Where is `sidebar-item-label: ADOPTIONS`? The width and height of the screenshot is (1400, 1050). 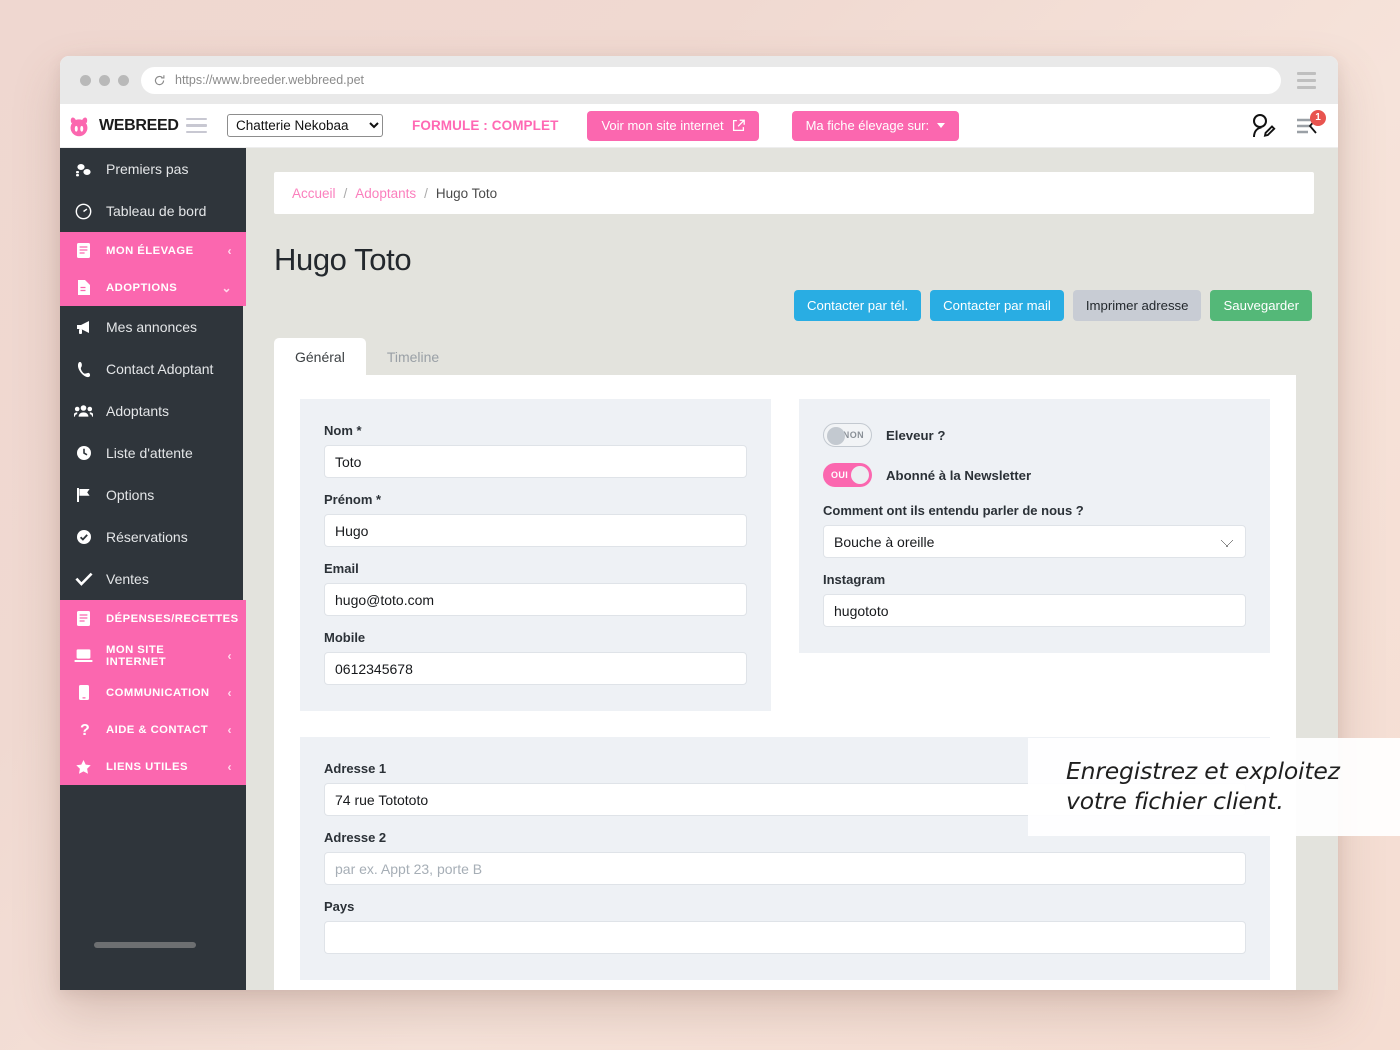 sidebar-item-label: ADOPTIONS is located at coordinates (142, 287).